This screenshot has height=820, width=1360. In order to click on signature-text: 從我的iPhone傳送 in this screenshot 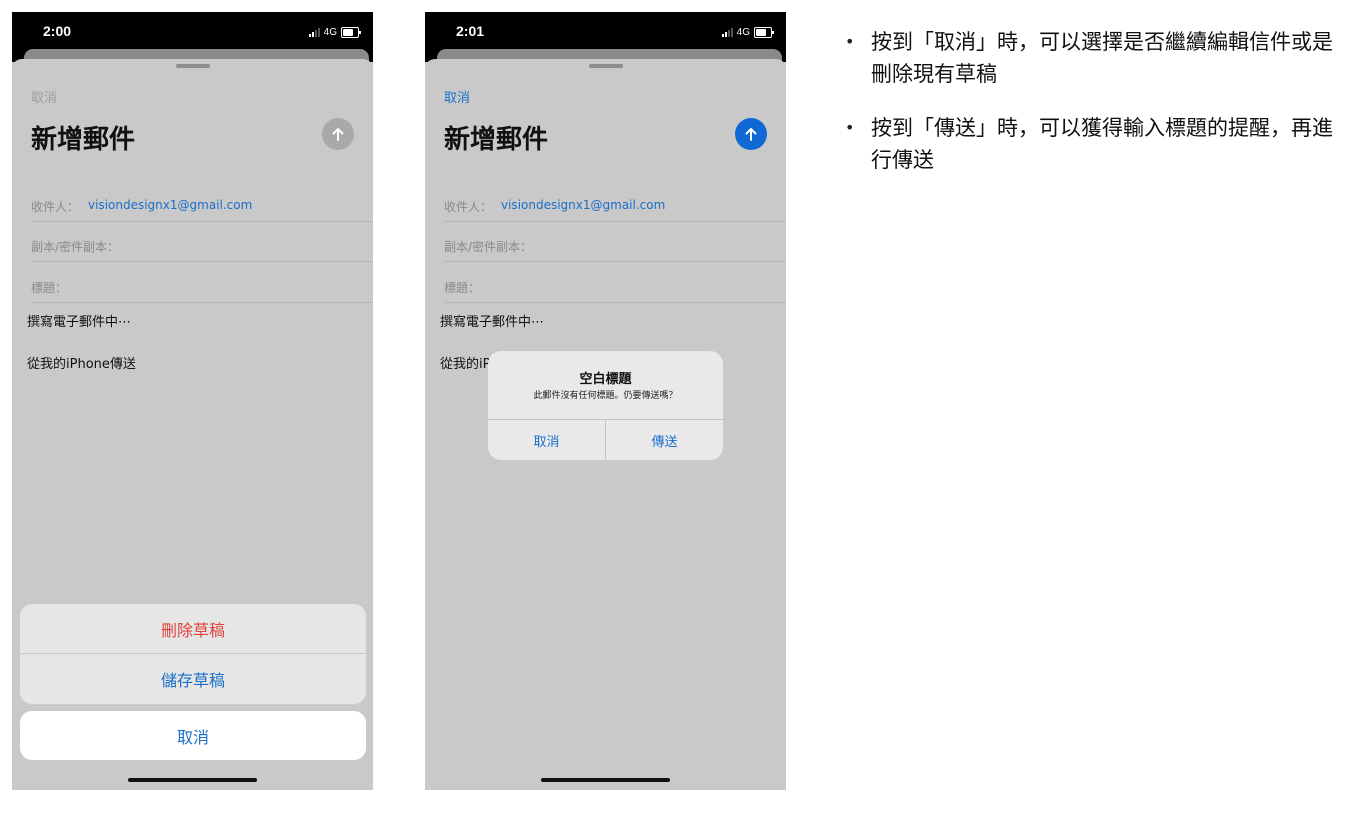, I will do `click(81, 364)`.